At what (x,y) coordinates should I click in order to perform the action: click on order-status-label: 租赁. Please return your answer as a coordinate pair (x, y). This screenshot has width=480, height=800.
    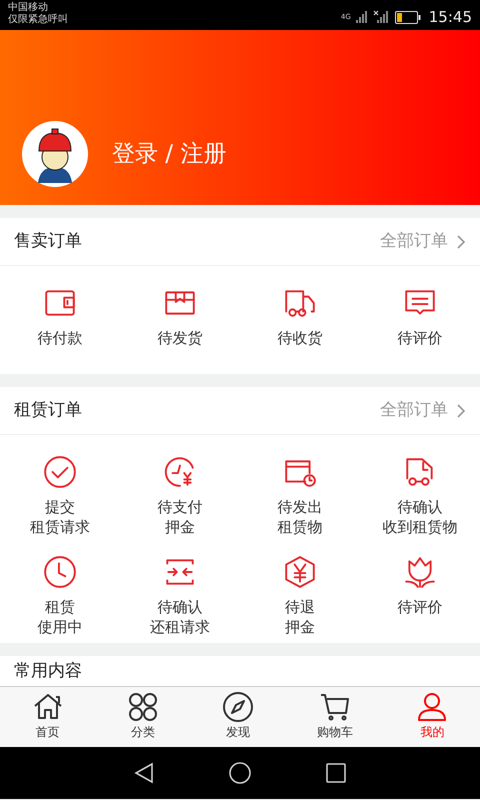
    Looking at the image, I should click on (60, 607).